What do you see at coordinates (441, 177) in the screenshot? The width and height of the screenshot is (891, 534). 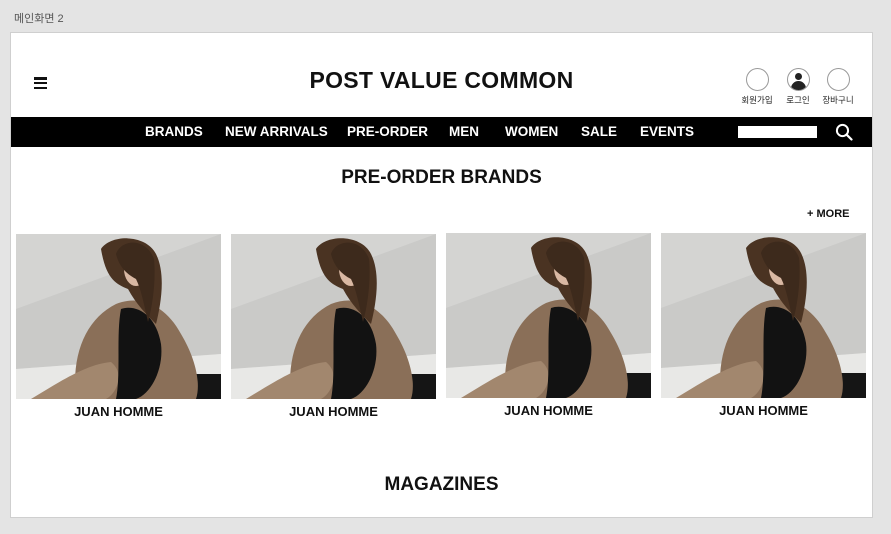 I see `preorder-section-title: PRE-ORDER BRANDS` at bounding box center [441, 177].